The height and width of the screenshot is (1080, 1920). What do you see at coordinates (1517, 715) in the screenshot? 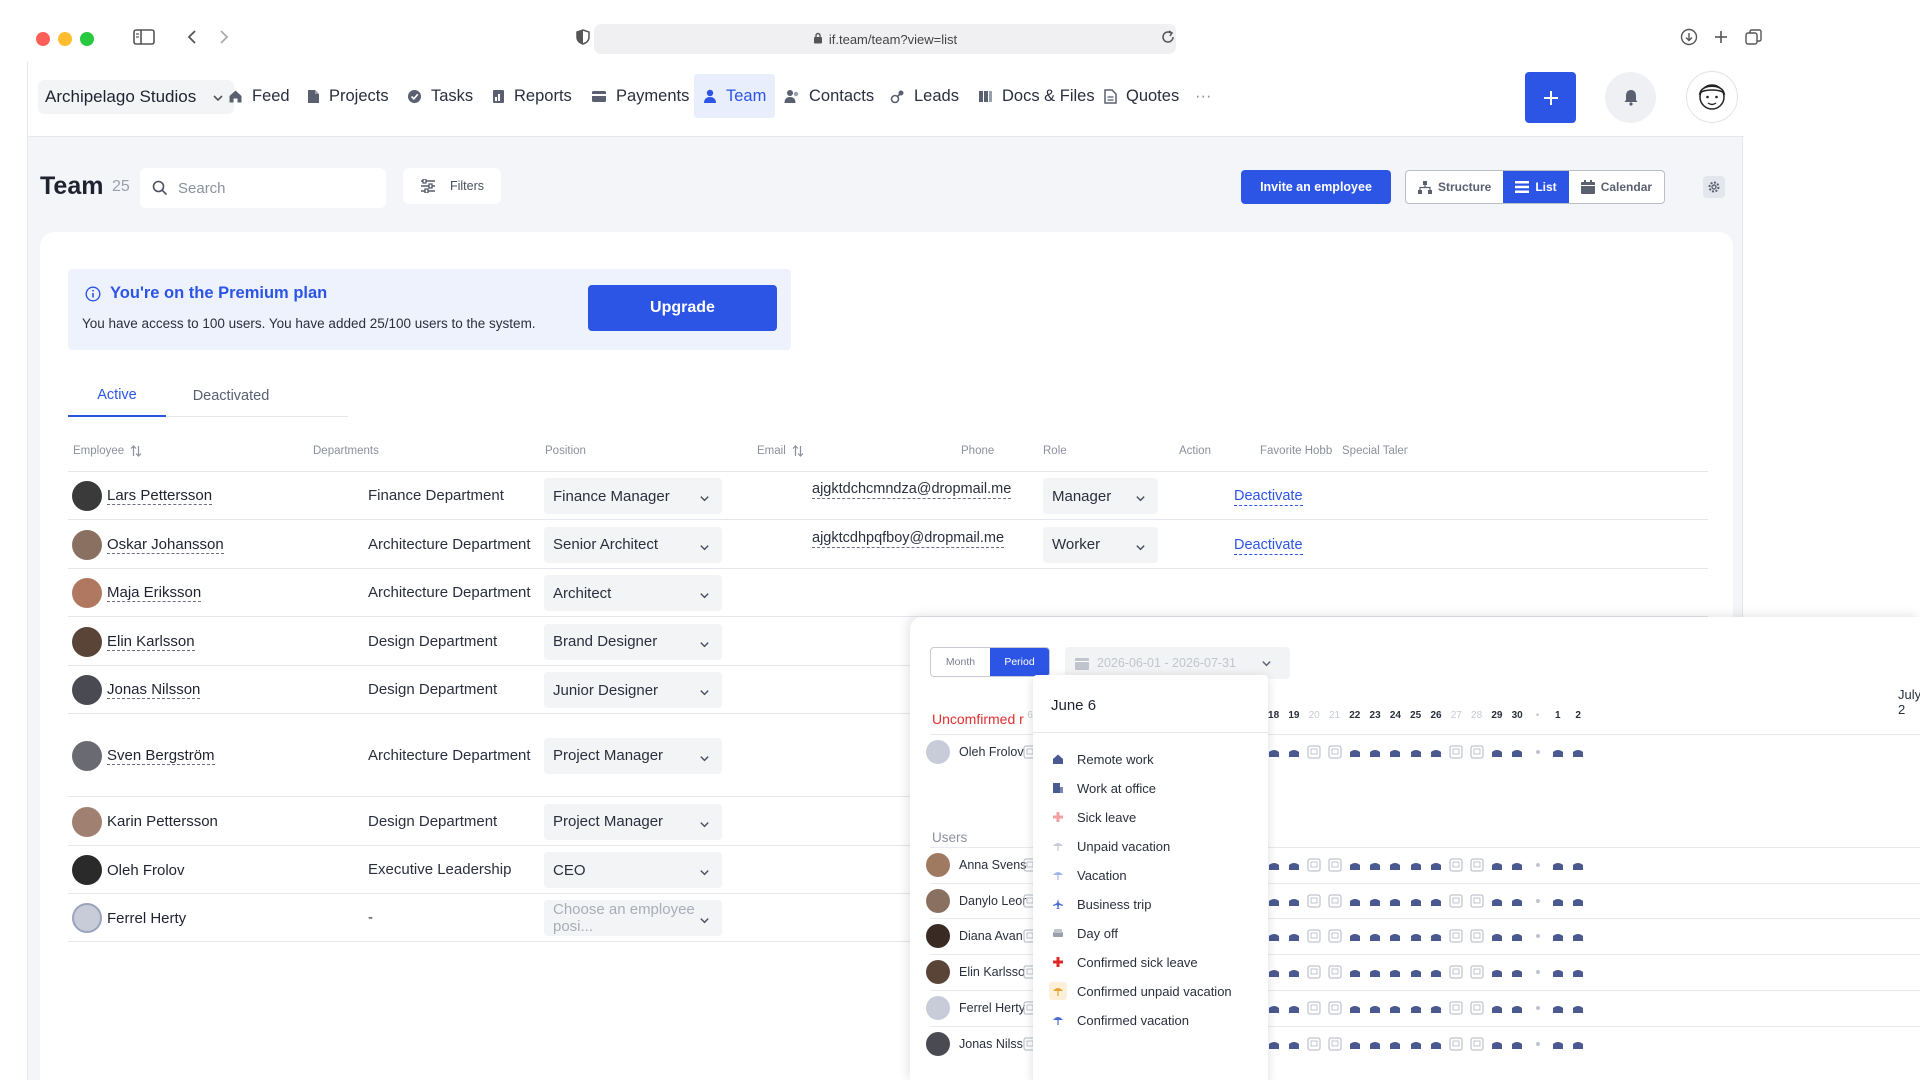
I see `day-number: 30` at bounding box center [1517, 715].